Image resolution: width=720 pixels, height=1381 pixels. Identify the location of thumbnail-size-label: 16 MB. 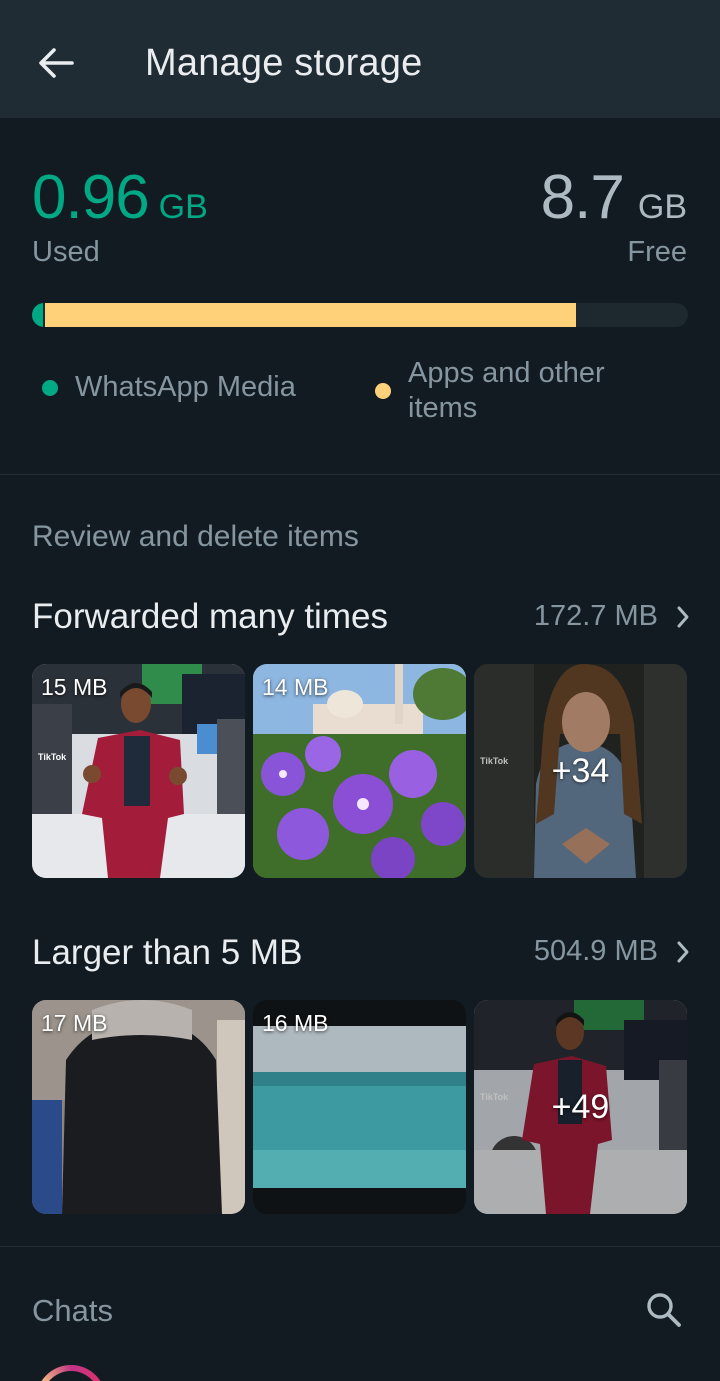
(295, 1023).